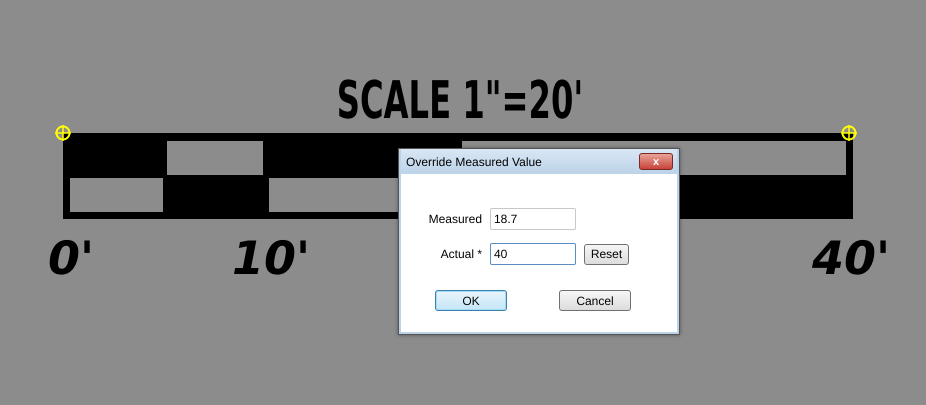 This screenshot has width=926, height=405. I want to click on dialog-button: OK, so click(471, 300).